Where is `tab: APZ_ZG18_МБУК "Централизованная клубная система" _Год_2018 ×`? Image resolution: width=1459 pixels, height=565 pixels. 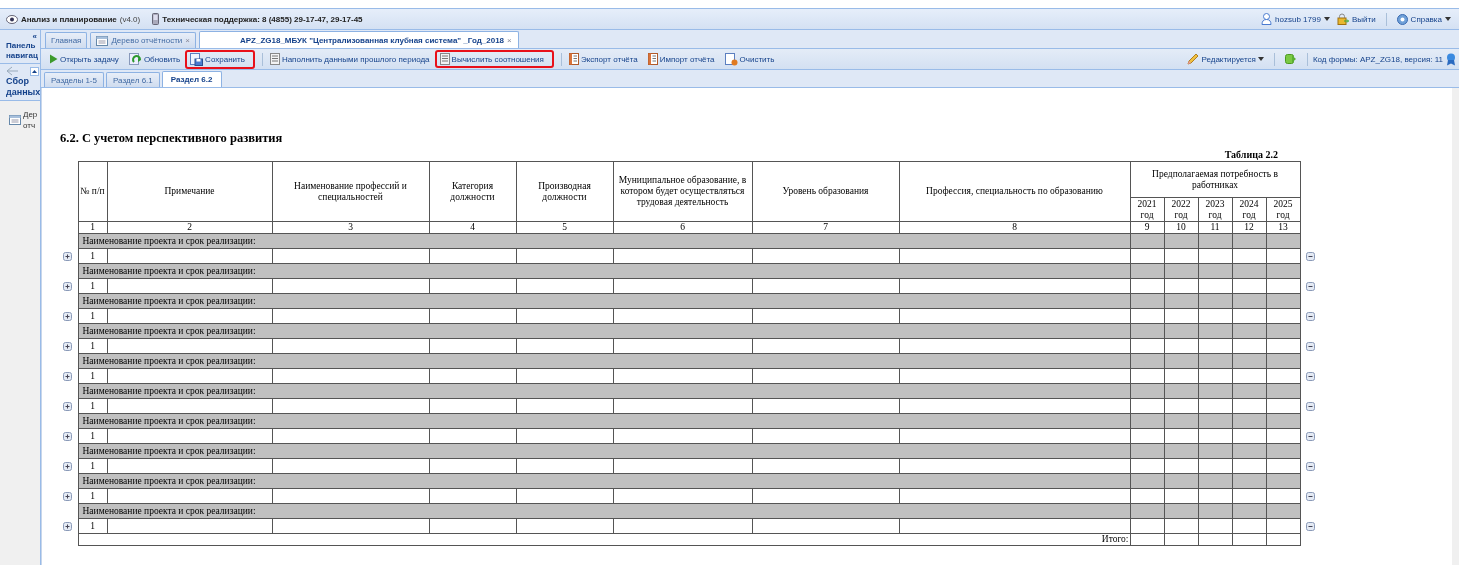
tab: APZ_ZG18_МБУК "Централизованная клубная система" _Год_2018 × is located at coordinates (358, 39).